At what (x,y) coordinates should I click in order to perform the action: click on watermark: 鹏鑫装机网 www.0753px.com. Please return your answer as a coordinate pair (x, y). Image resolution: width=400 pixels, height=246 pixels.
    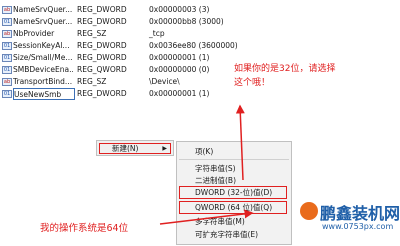
    Looking at the image, I should click on (349, 222).